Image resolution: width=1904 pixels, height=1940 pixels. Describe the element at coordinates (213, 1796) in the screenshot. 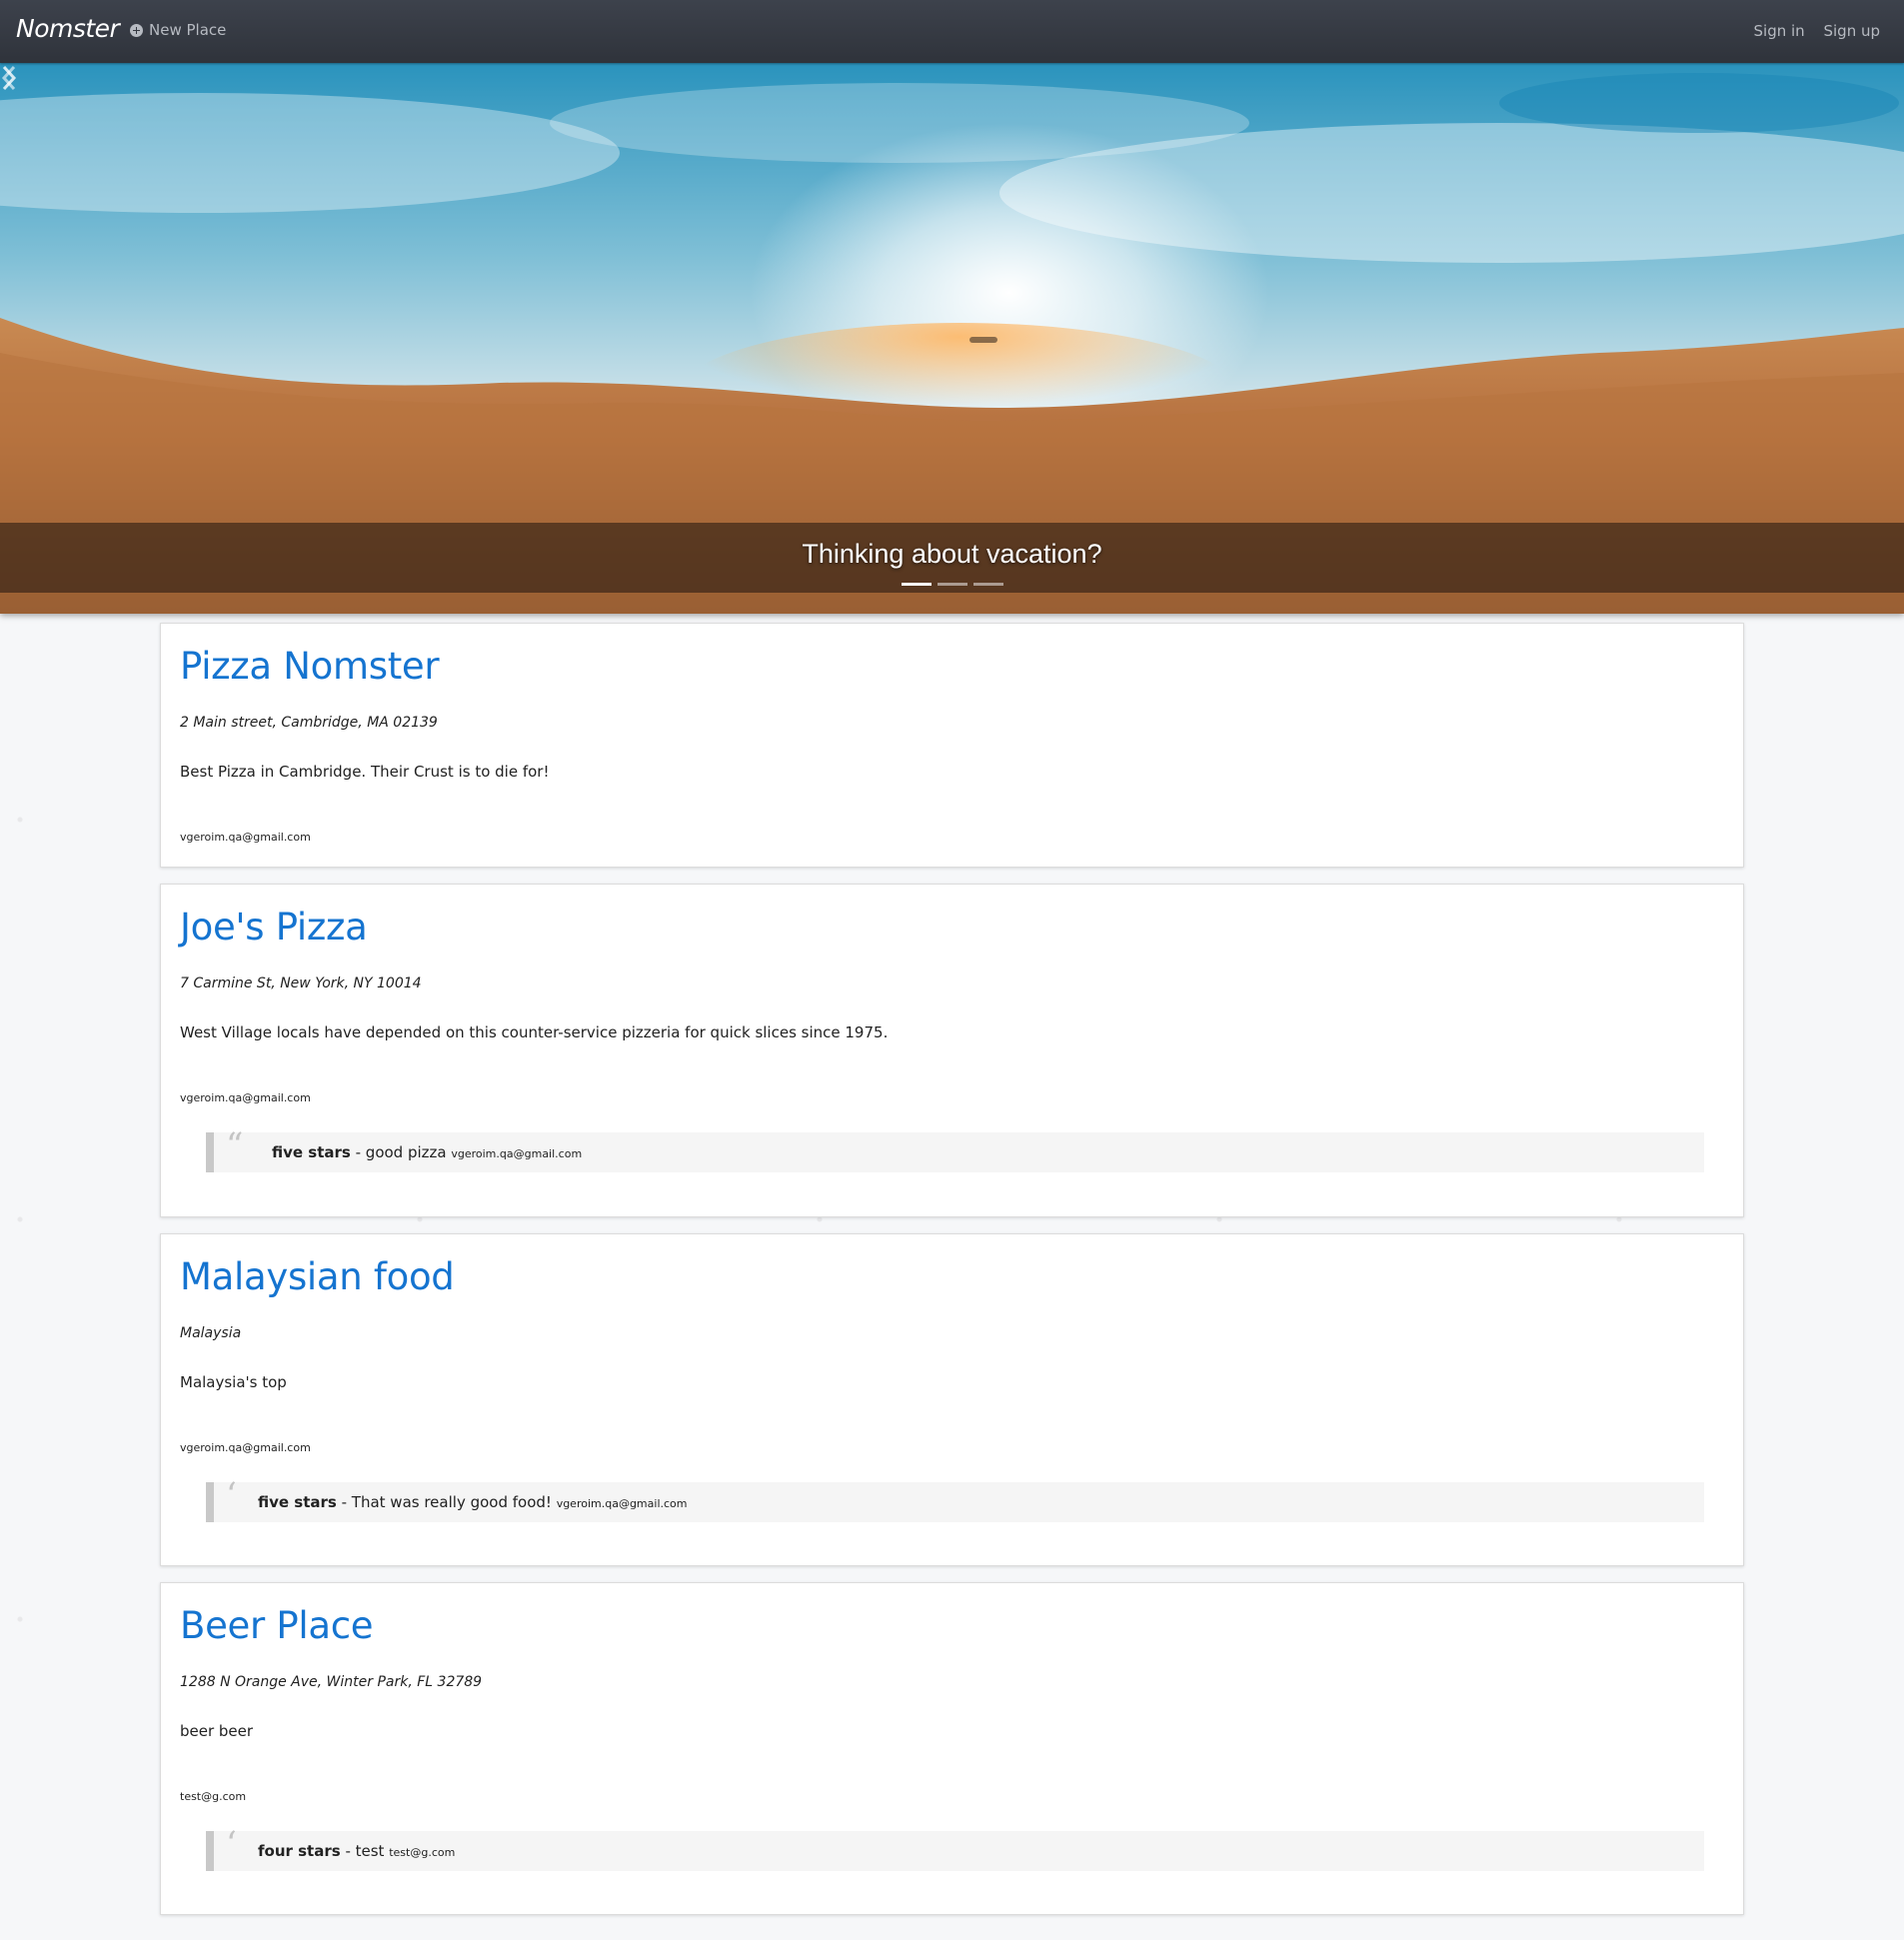

I see `place-owner-email: test@g.com` at that location.